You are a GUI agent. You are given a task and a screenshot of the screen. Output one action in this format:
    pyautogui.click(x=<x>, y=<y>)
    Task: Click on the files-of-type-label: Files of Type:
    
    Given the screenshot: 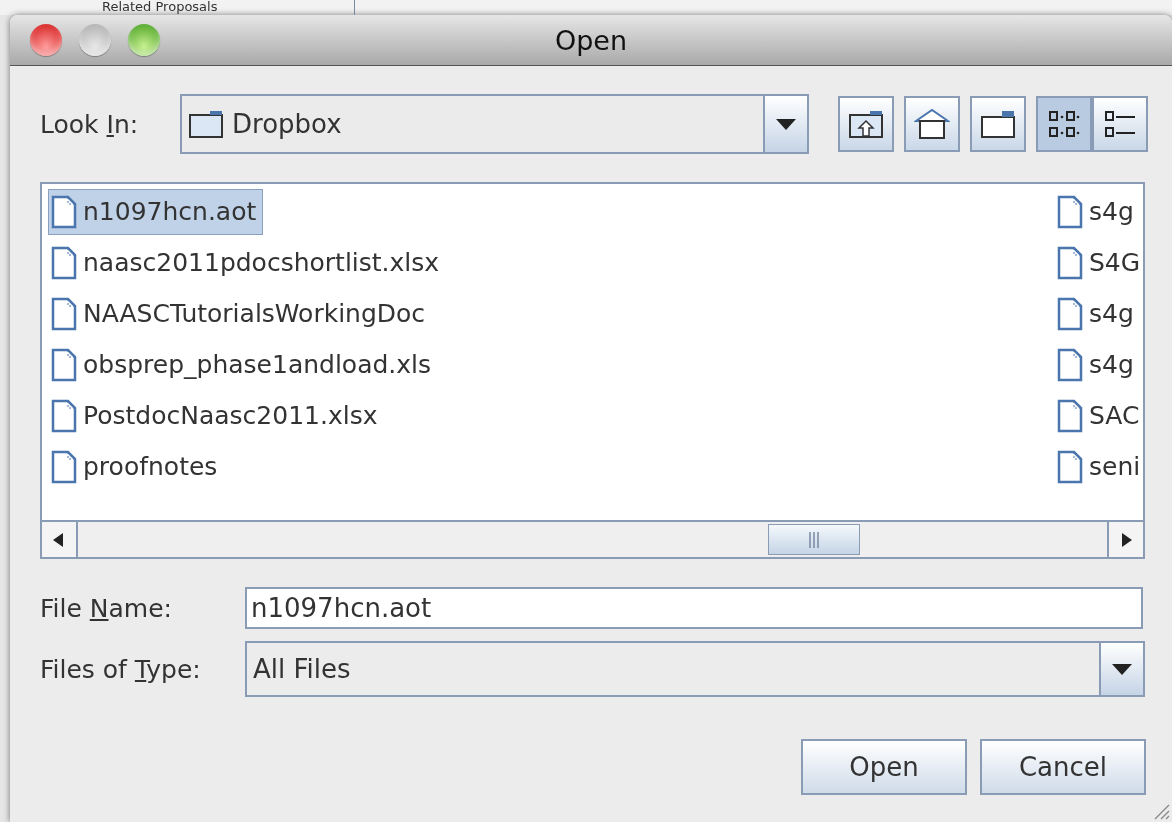 What is the action you would take?
    pyautogui.click(x=121, y=669)
    